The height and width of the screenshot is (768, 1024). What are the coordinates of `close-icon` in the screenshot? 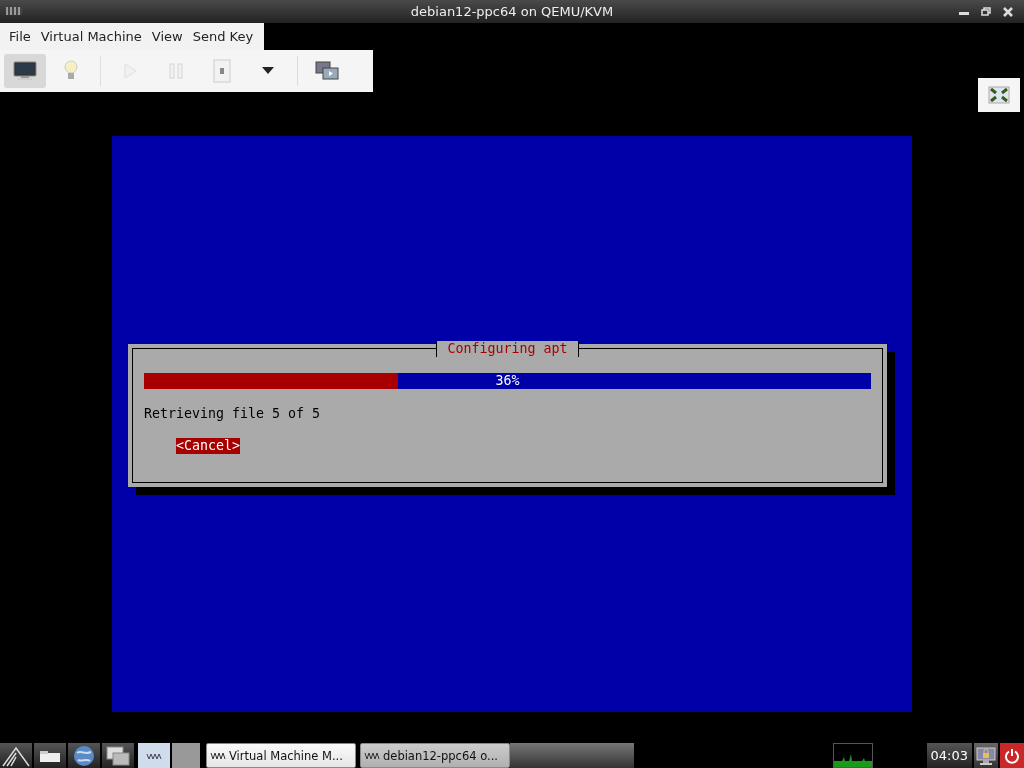 It's located at (1008, 12).